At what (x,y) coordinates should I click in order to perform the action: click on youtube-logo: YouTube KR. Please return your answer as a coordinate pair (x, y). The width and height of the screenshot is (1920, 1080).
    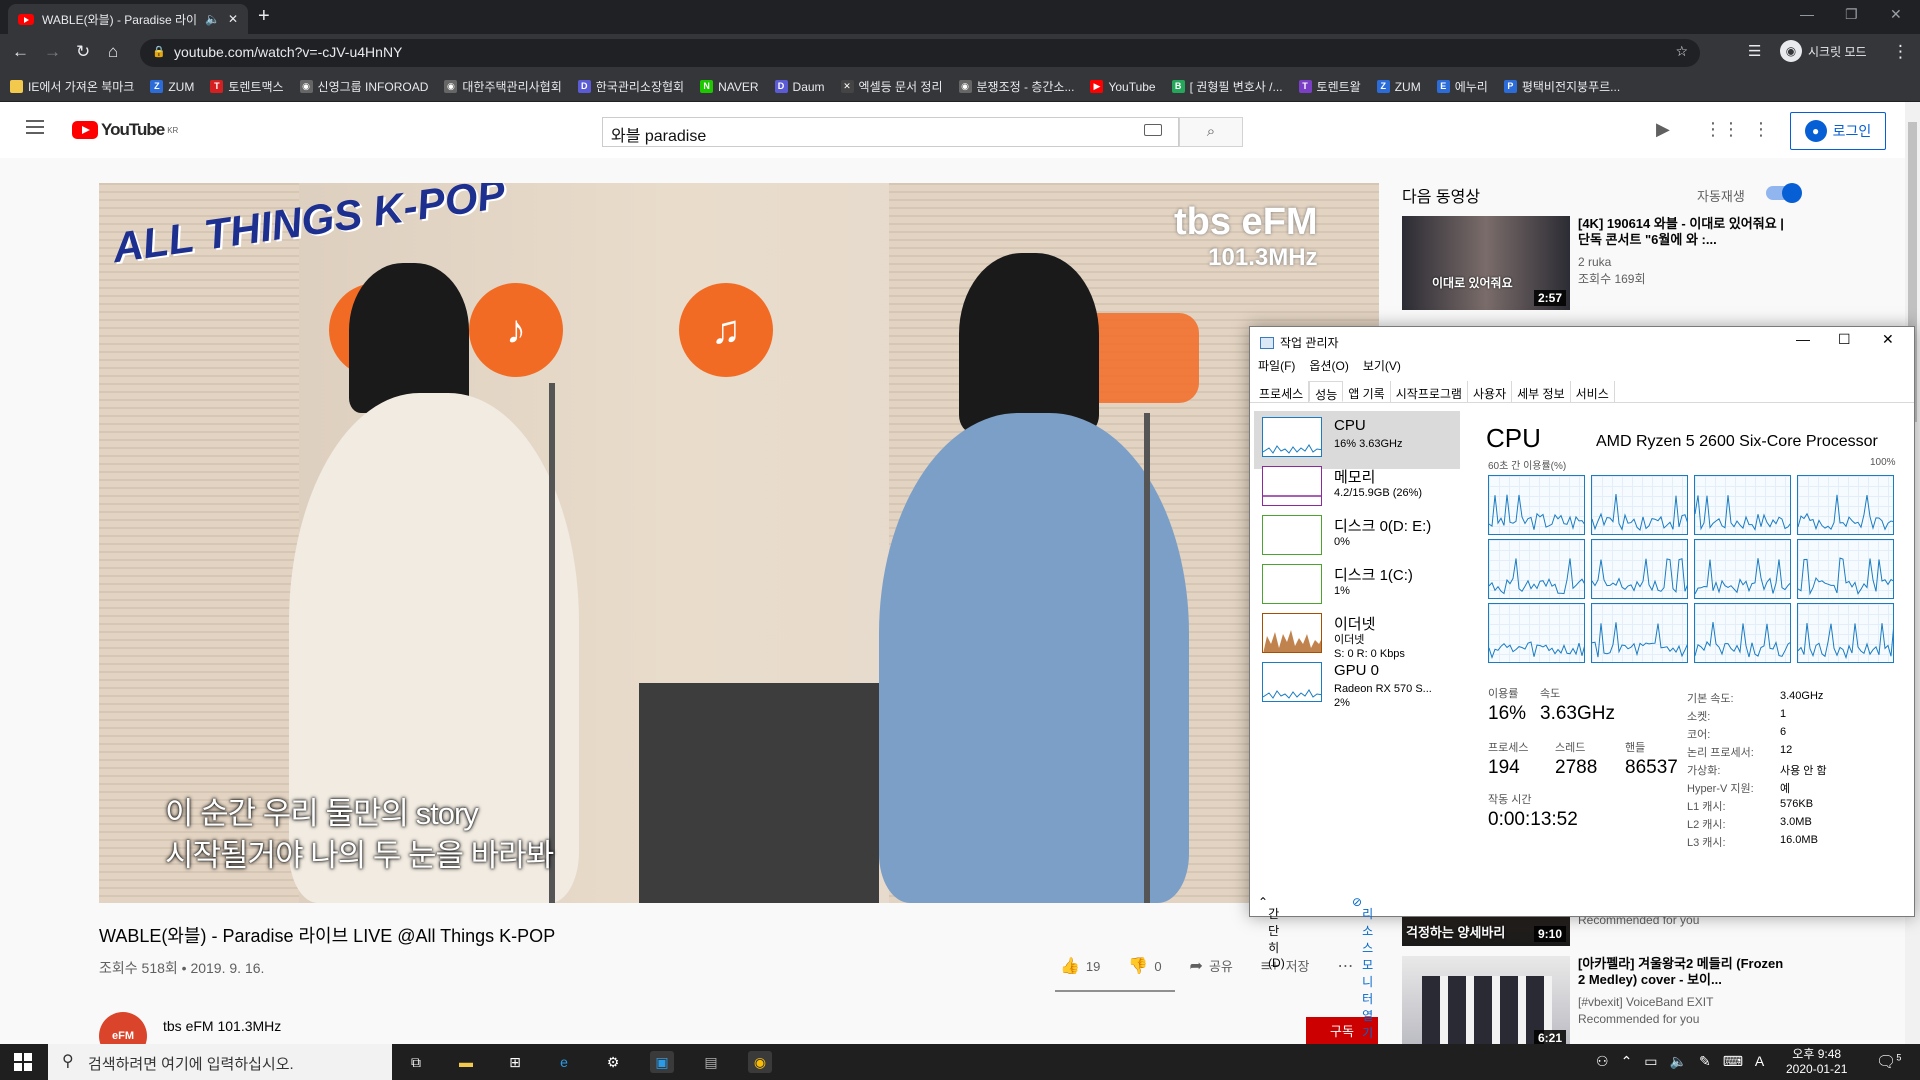
    Looking at the image, I should click on (125, 130).